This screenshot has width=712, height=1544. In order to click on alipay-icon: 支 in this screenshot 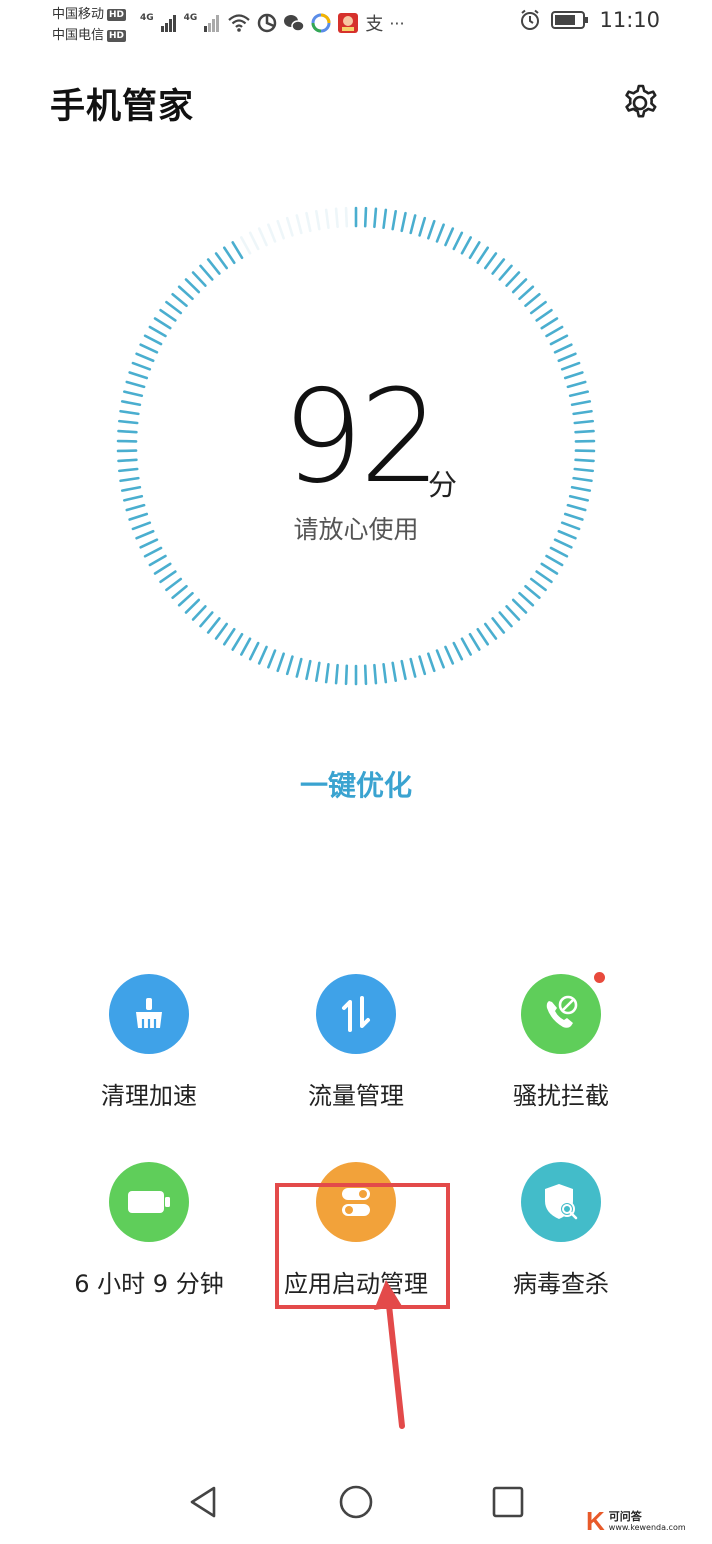, I will do `click(374, 24)`.